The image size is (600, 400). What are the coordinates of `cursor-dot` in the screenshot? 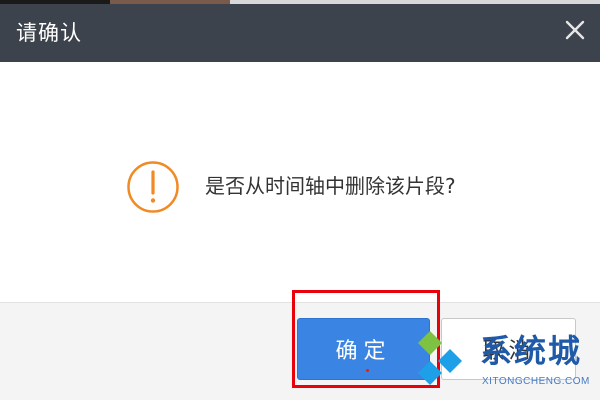 It's located at (367, 370).